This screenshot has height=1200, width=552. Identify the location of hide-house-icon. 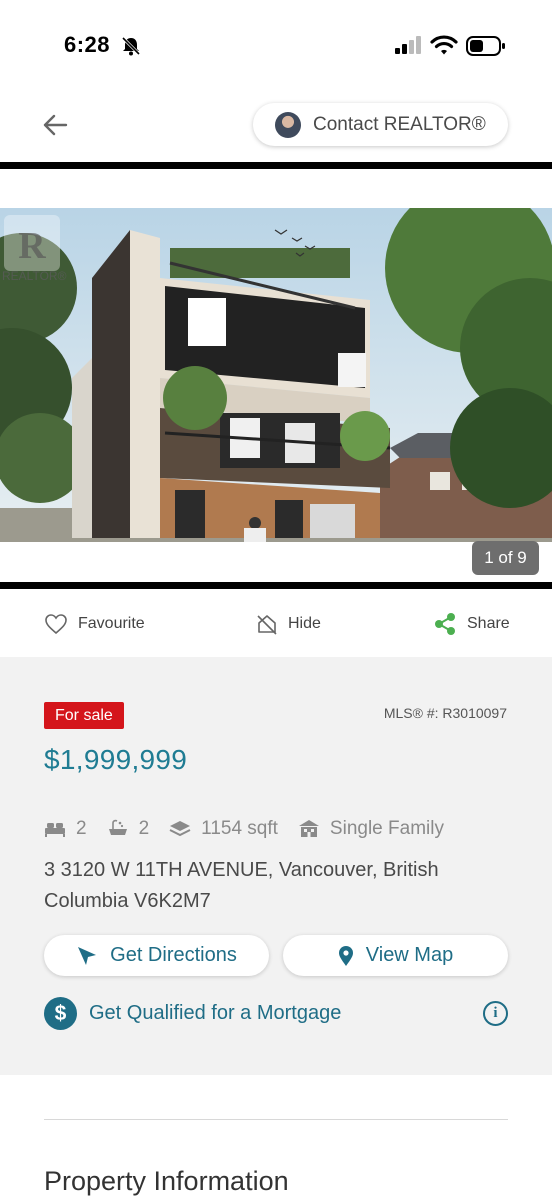
(267, 625).